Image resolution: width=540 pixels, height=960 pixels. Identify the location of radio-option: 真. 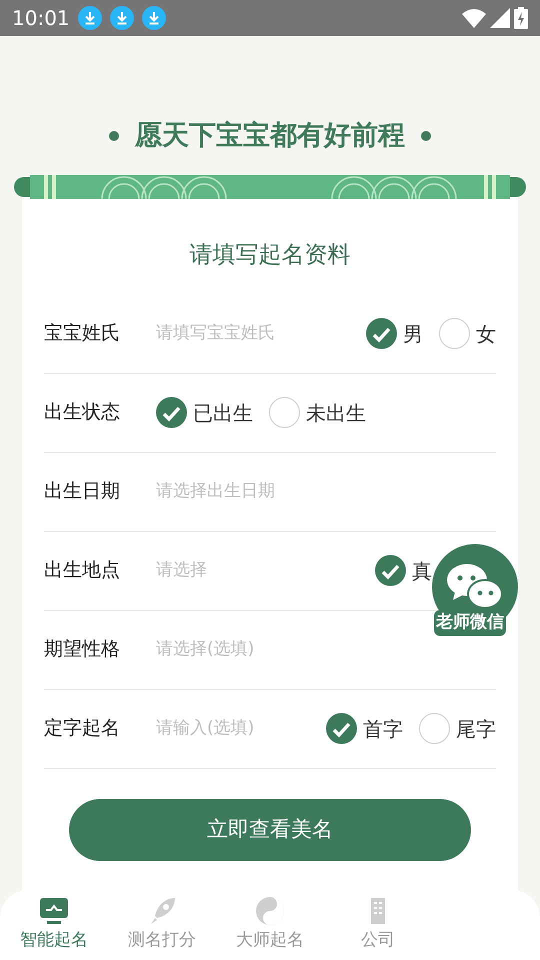
(403, 570).